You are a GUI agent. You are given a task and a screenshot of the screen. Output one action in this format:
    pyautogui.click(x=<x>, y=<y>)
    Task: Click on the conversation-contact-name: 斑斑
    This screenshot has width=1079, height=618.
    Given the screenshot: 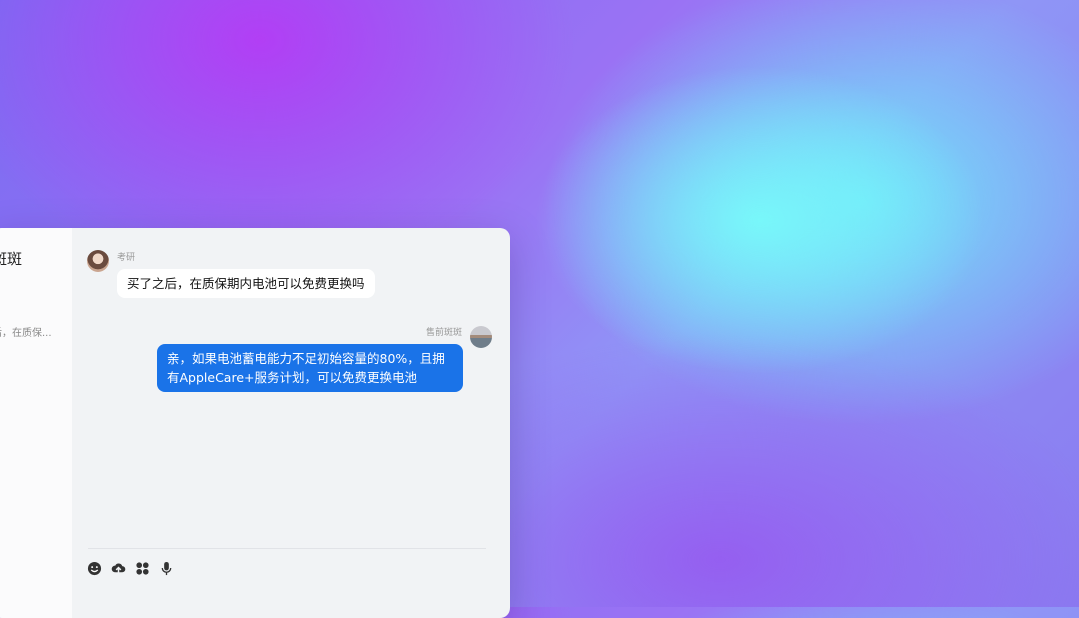 What is the action you would take?
    pyautogui.click(x=36, y=258)
    